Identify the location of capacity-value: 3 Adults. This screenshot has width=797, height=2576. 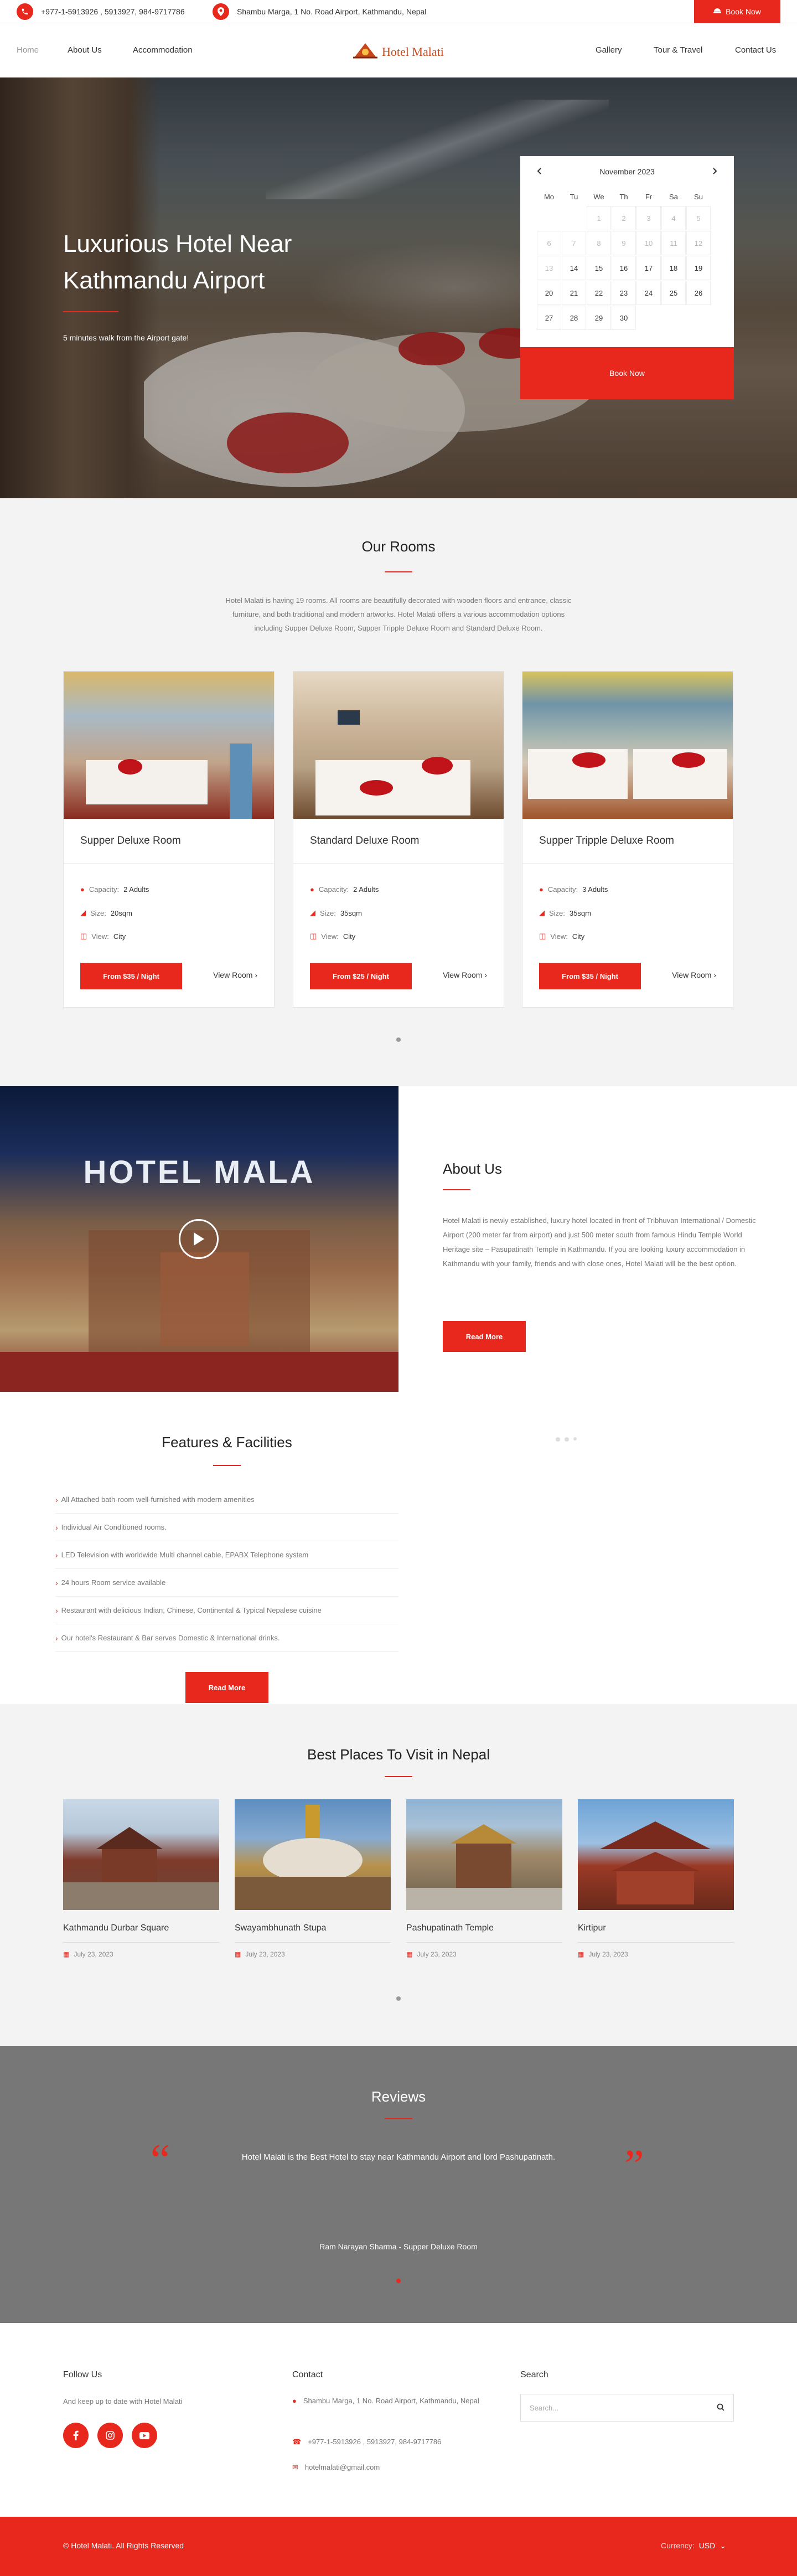
(595, 890).